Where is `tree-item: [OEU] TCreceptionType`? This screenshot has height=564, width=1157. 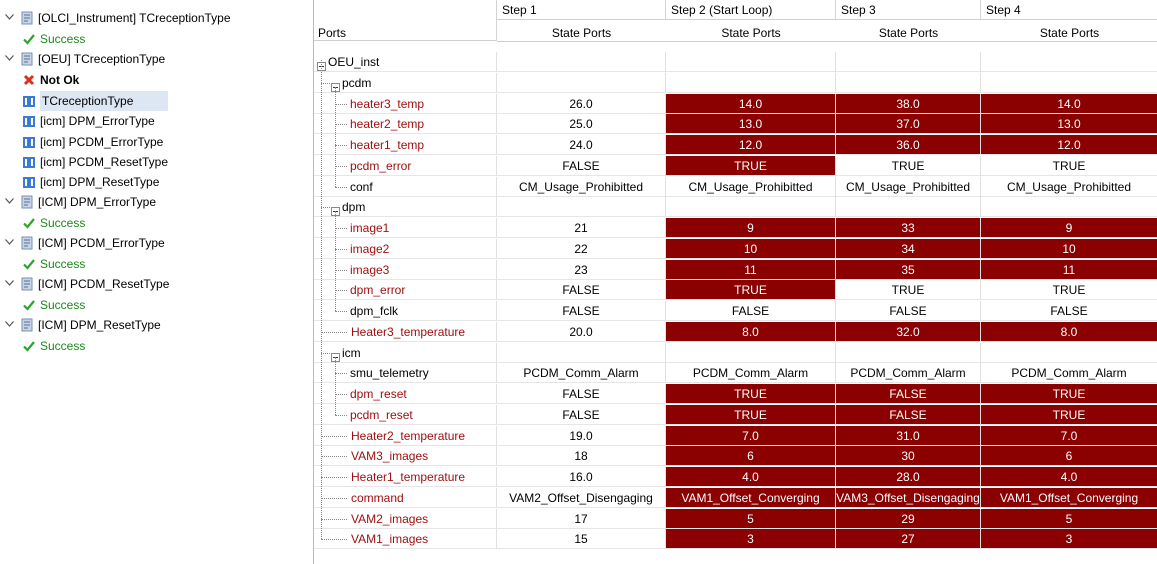
tree-item: [OEU] TCreceptionType is located at coordinates (150, 59).